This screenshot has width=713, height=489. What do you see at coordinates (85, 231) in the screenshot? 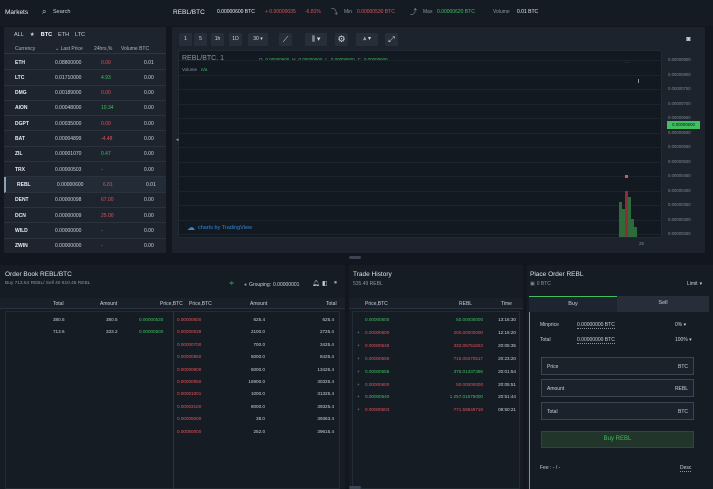
I see `market-row: WILD 0.00000000 - 0.00` at bounding box center [85, 231].